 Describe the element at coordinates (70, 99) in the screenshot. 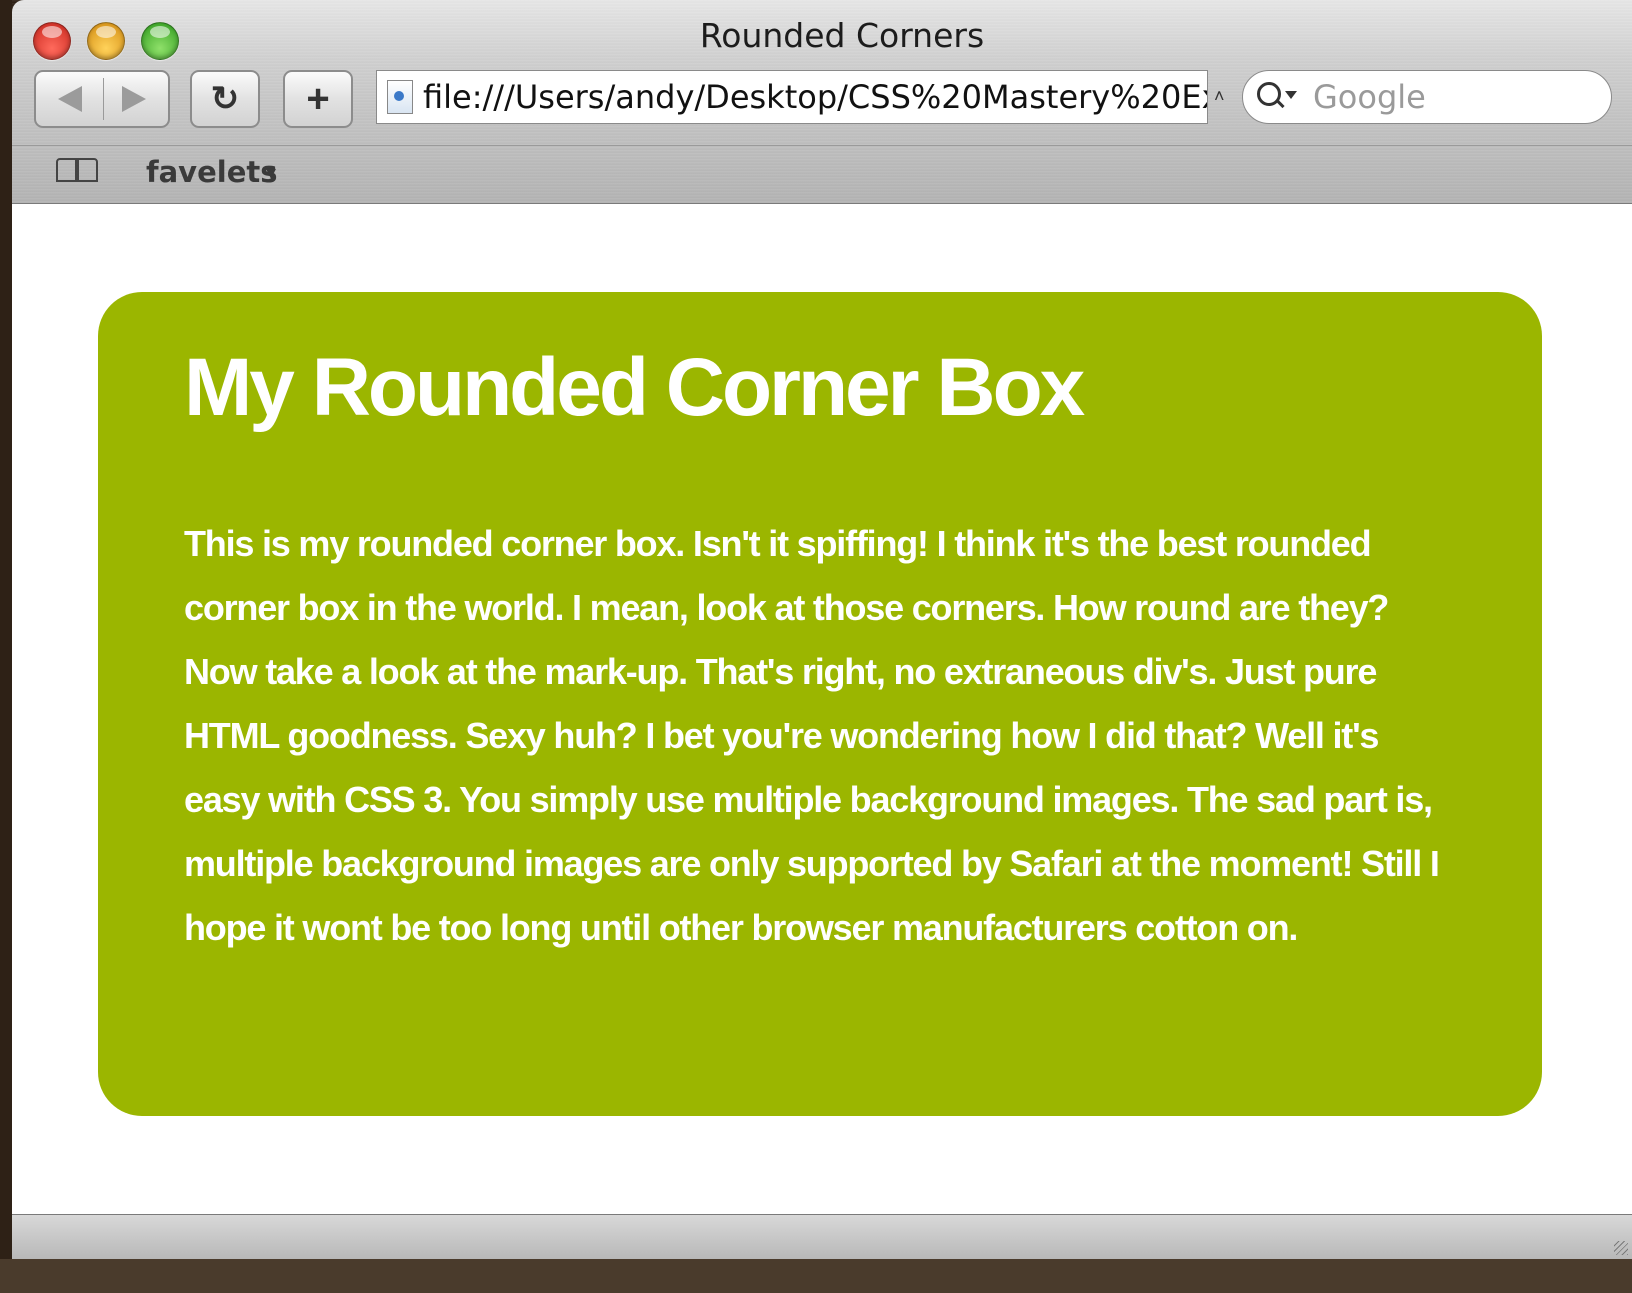

I see `back-icon` at that location.